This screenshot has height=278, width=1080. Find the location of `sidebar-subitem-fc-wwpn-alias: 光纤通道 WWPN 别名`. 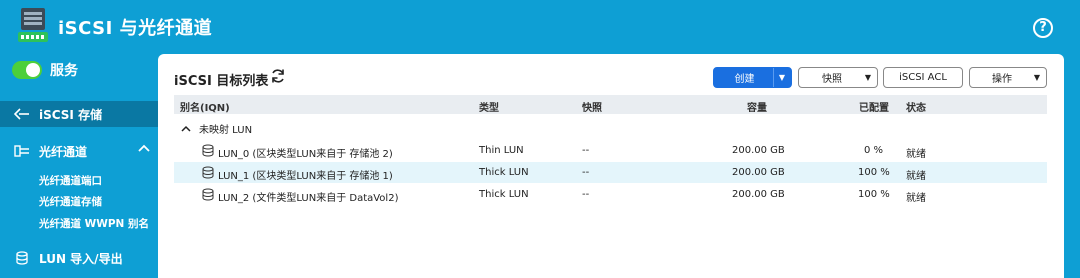

sidebar-subitem-fc-wwpn-alias: 光纤通道 WWPN 别名 is located at coordinates (94, 223).